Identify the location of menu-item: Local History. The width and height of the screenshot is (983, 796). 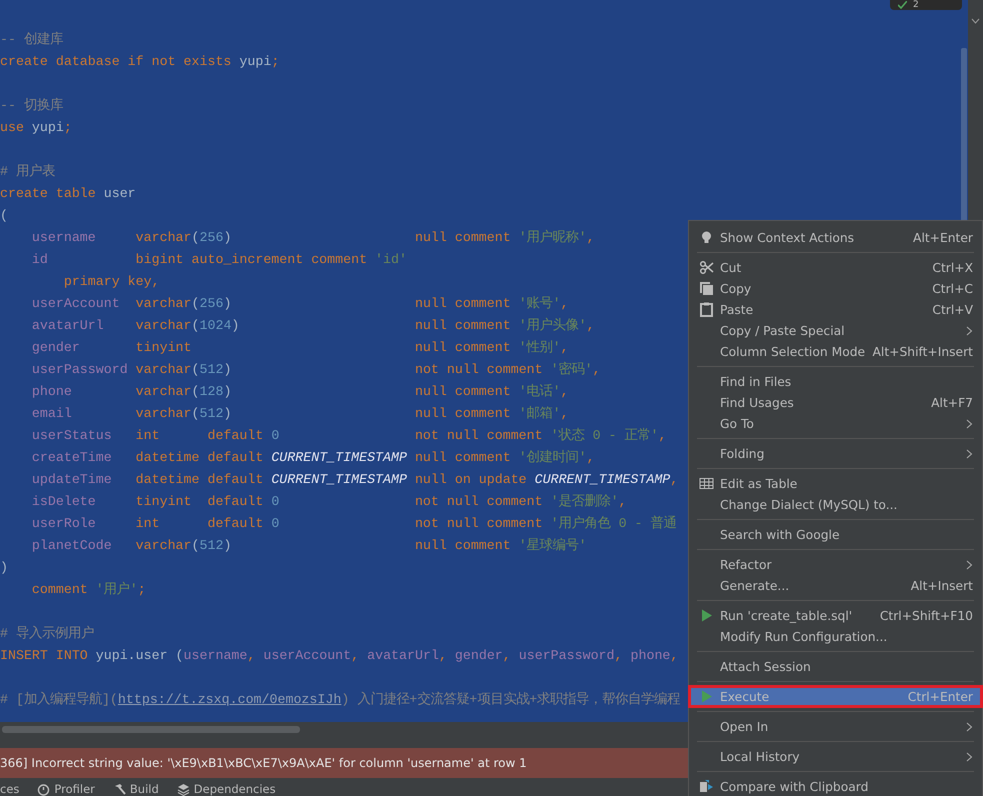
(835, 756).